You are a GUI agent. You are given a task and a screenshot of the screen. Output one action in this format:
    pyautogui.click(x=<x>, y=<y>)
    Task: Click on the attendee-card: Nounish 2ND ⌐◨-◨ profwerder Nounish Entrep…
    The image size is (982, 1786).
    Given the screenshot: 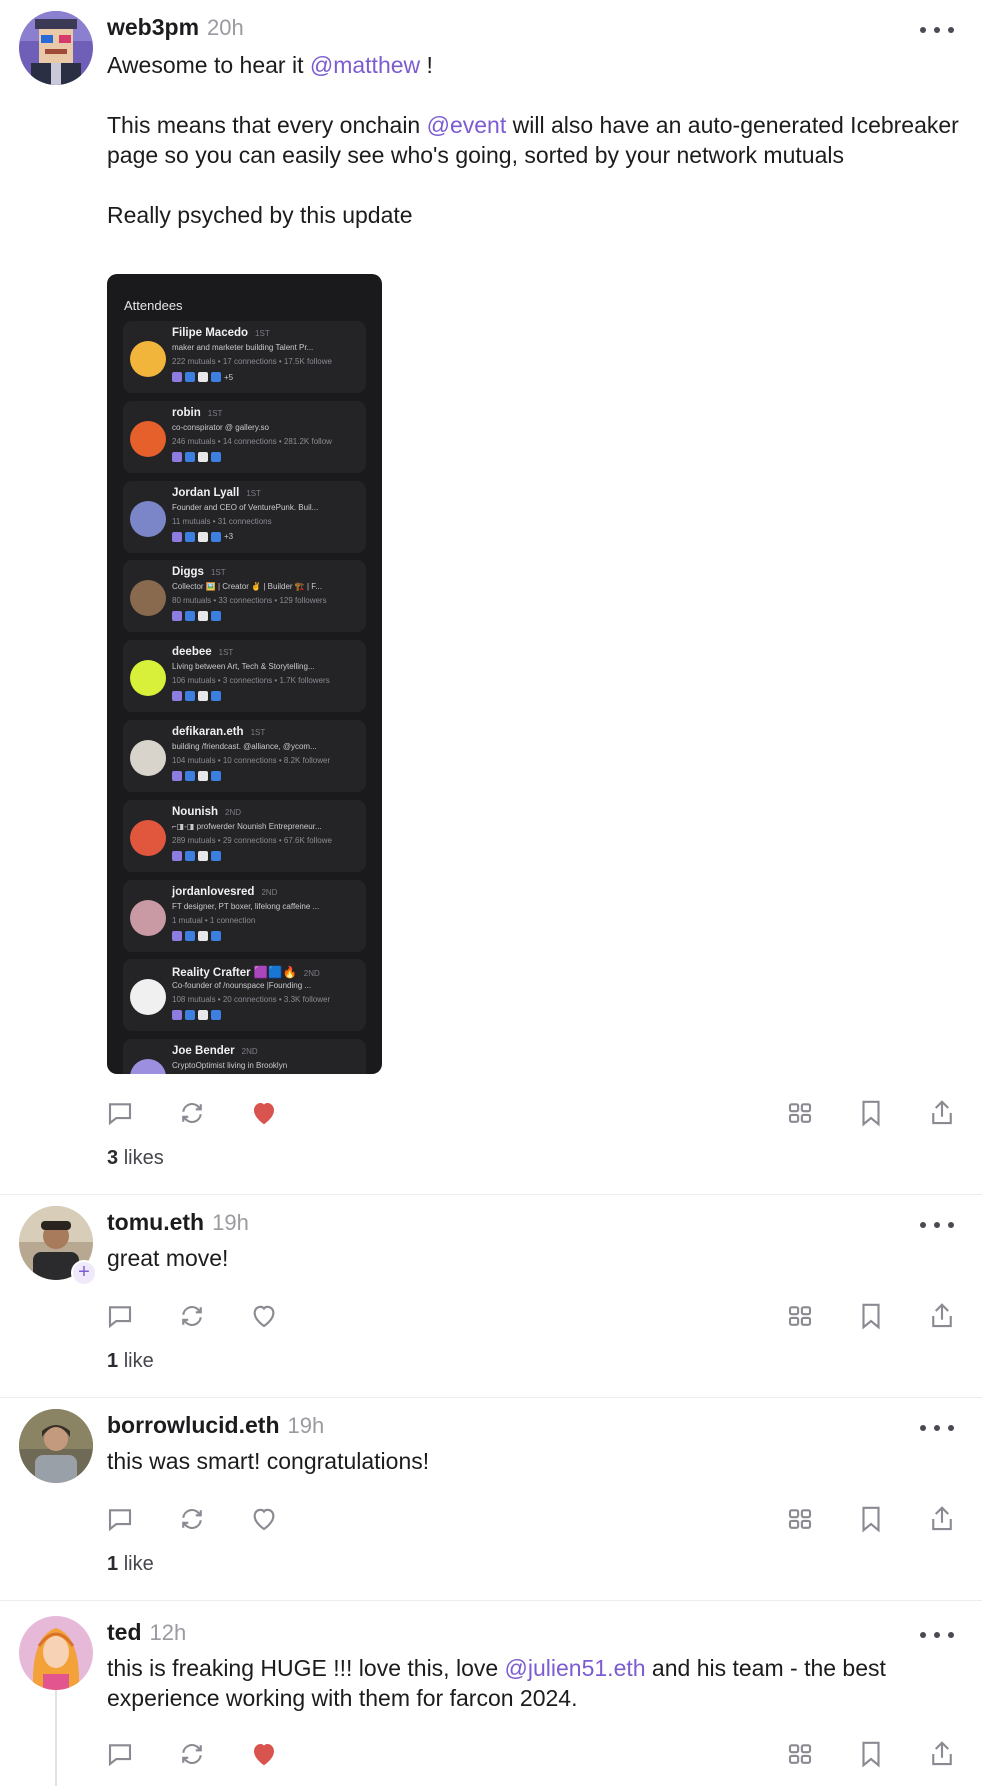 What is the action you would take?
    pyautogui.click(x=244, y=835)
    